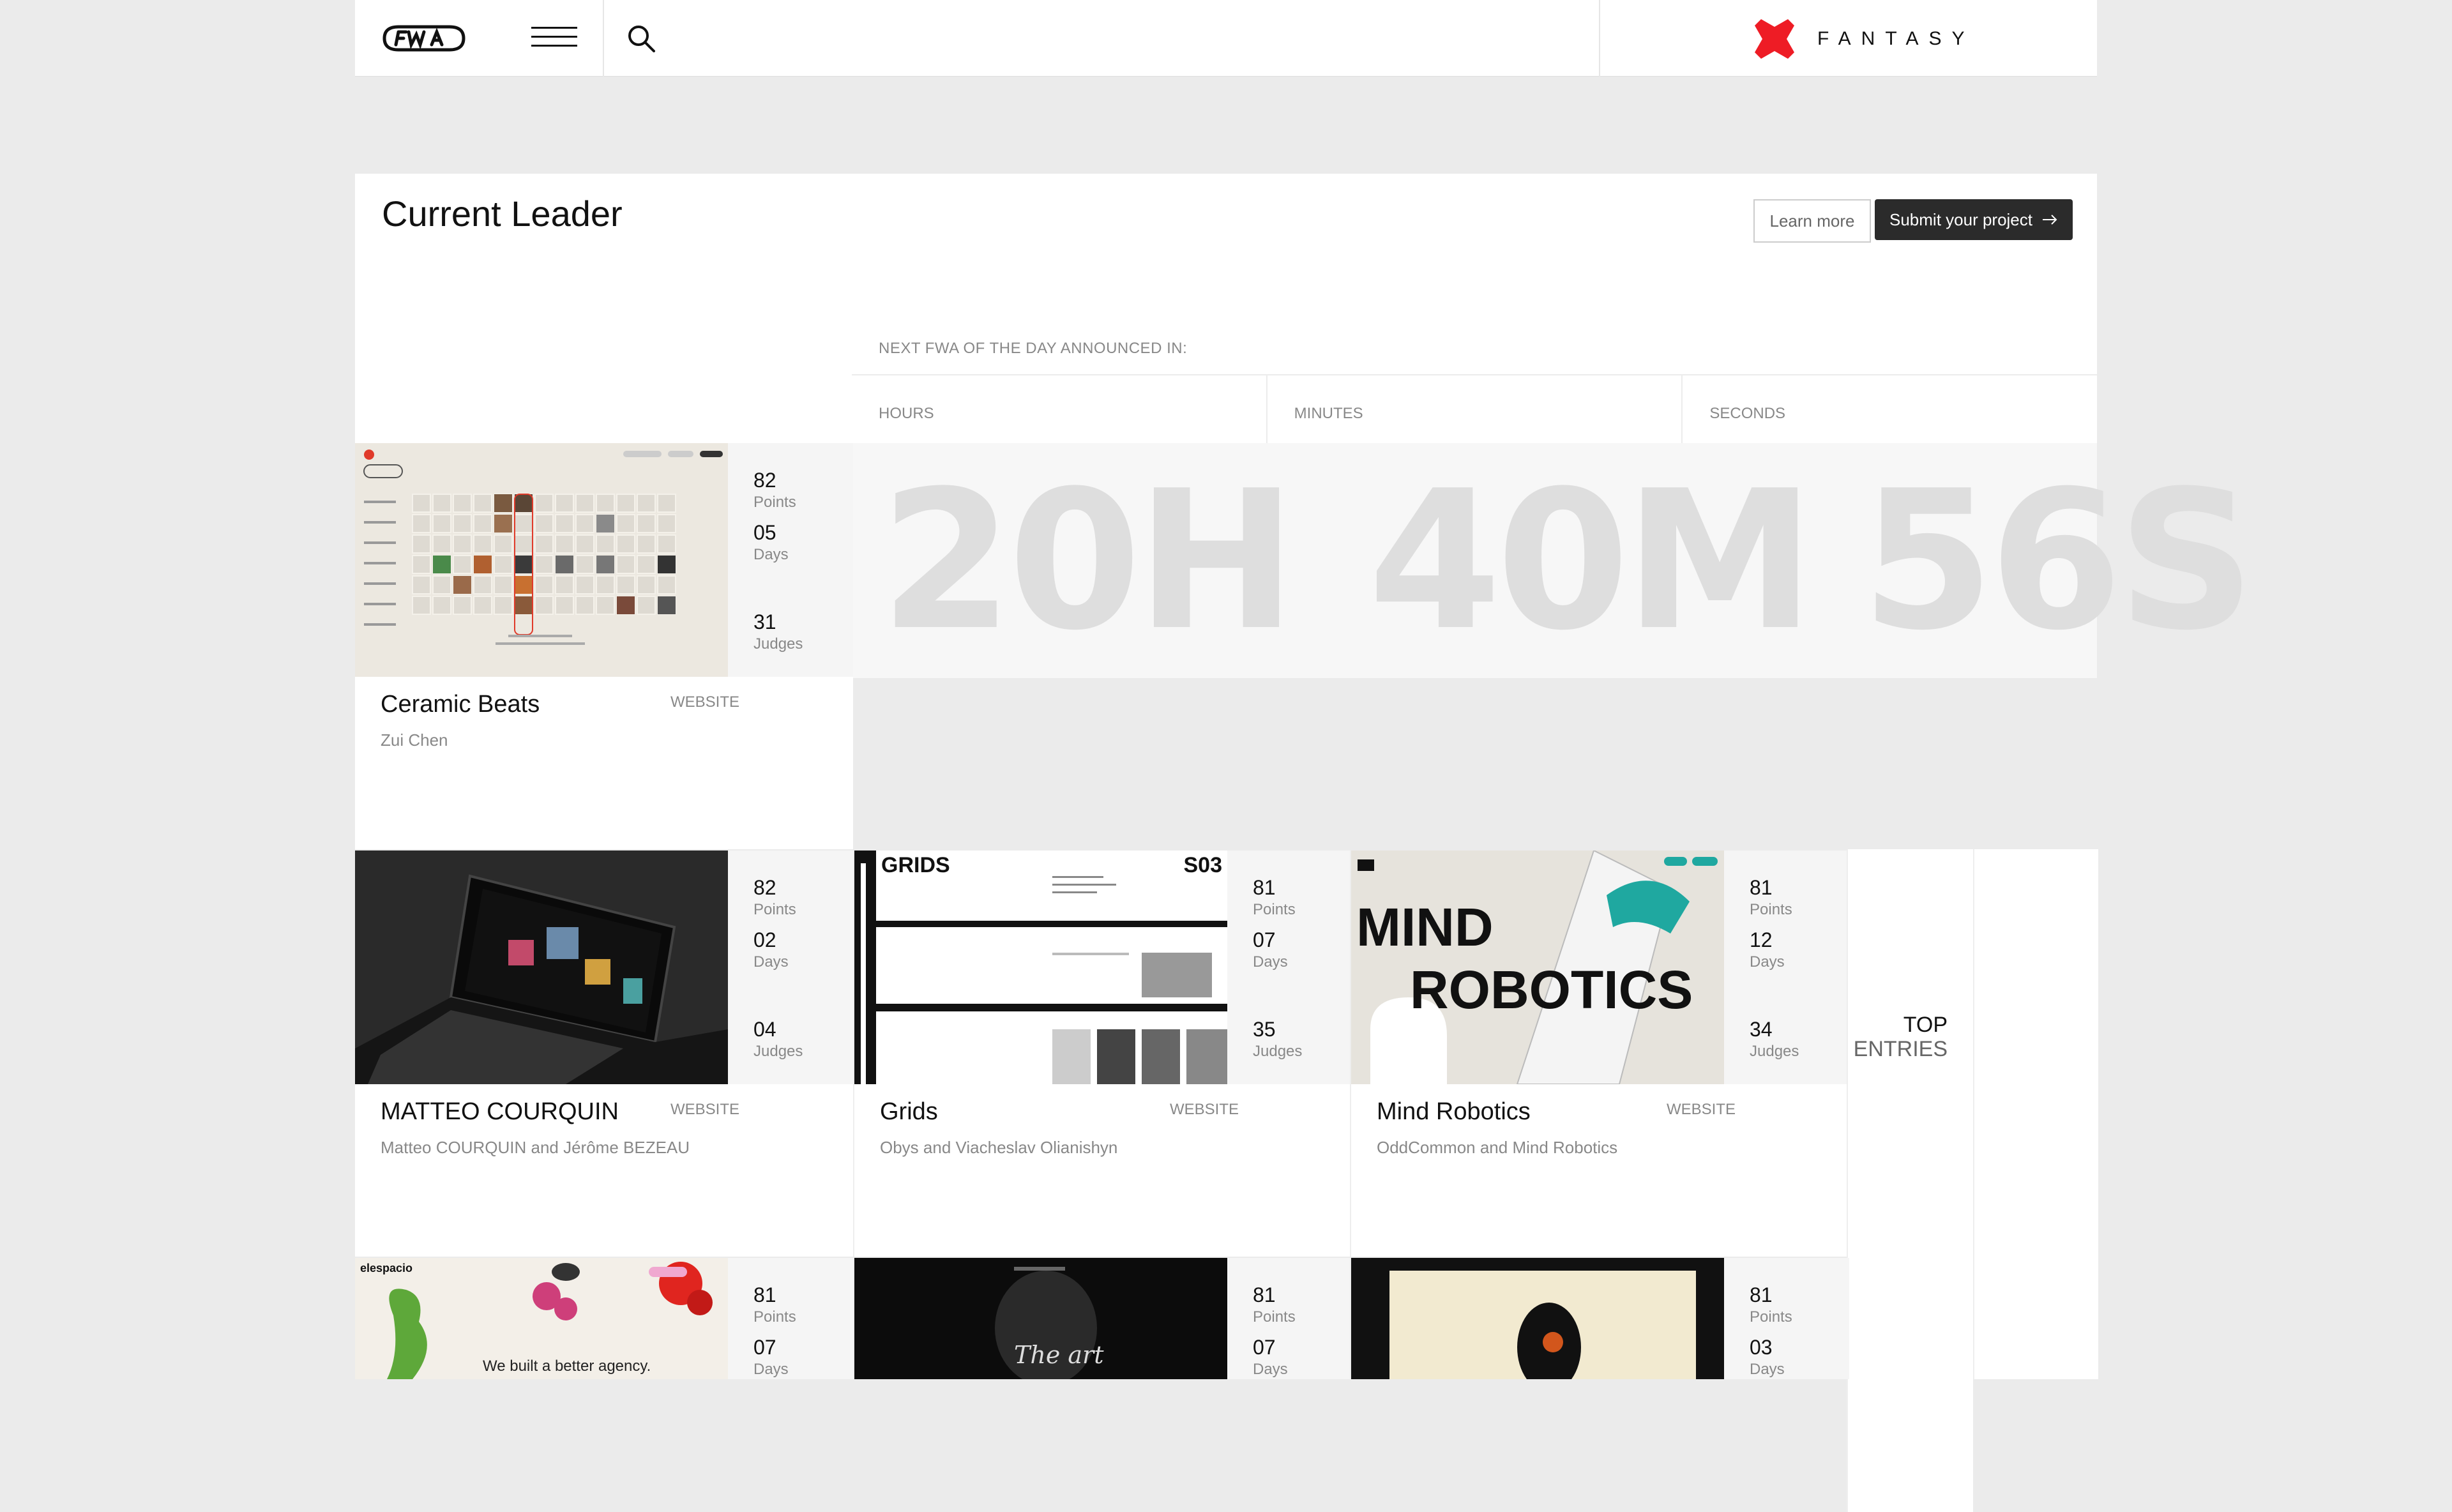 The height and width of the screenshot is (1512, 2452). I want to click on laptop-thumbnail-image, so click(541, 967).